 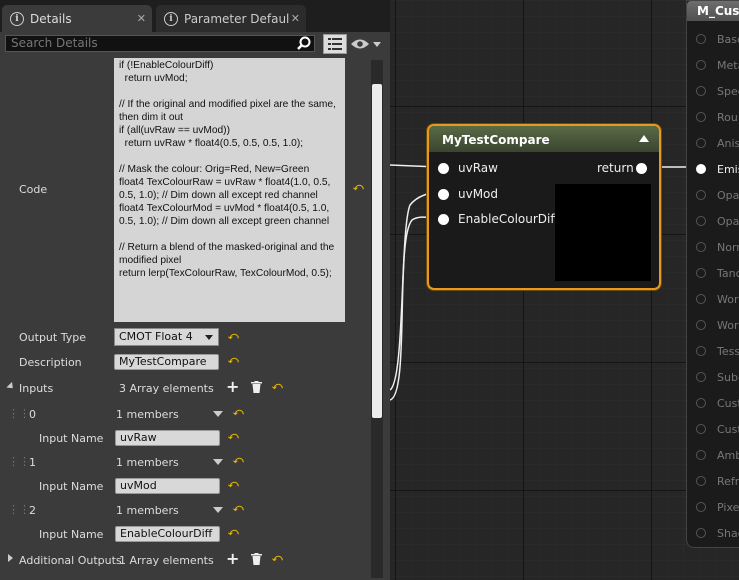 I want to click on material-pin: Norm, so click(x=717, y=248).